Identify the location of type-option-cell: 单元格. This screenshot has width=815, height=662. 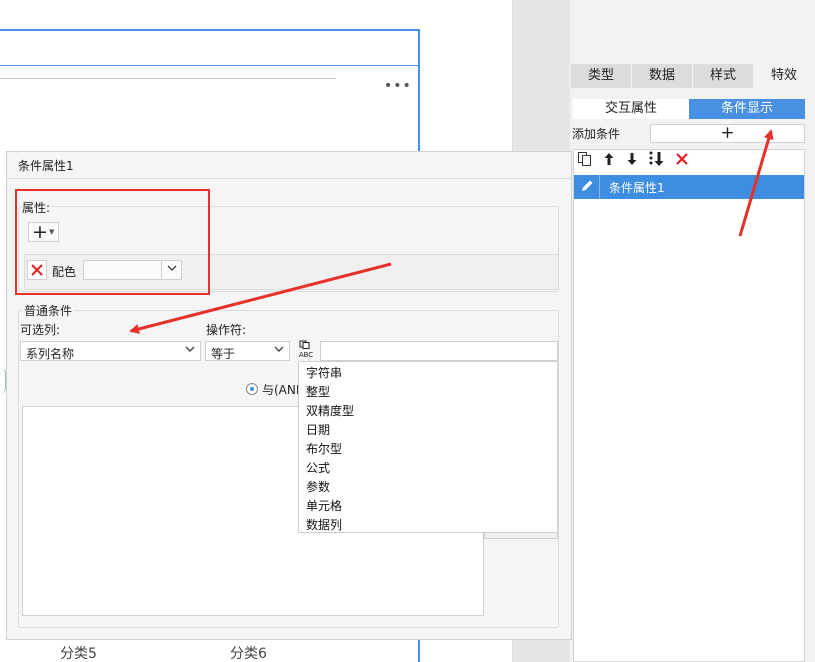
(324, 505).